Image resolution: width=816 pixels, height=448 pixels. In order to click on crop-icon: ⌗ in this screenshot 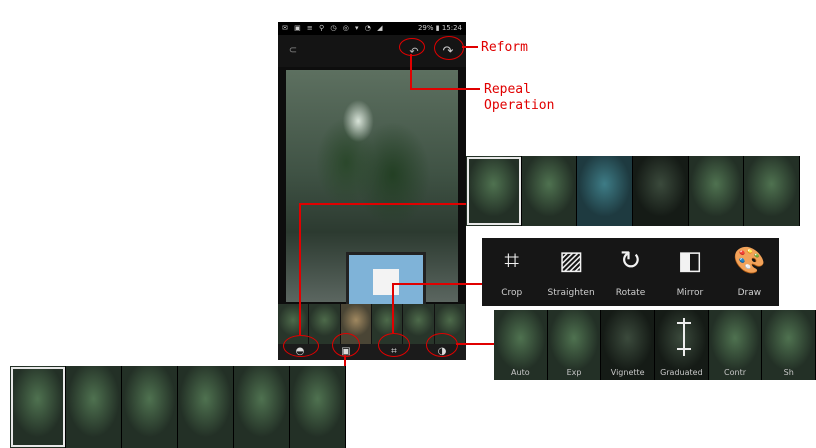, I will do `click(512, 261)`.